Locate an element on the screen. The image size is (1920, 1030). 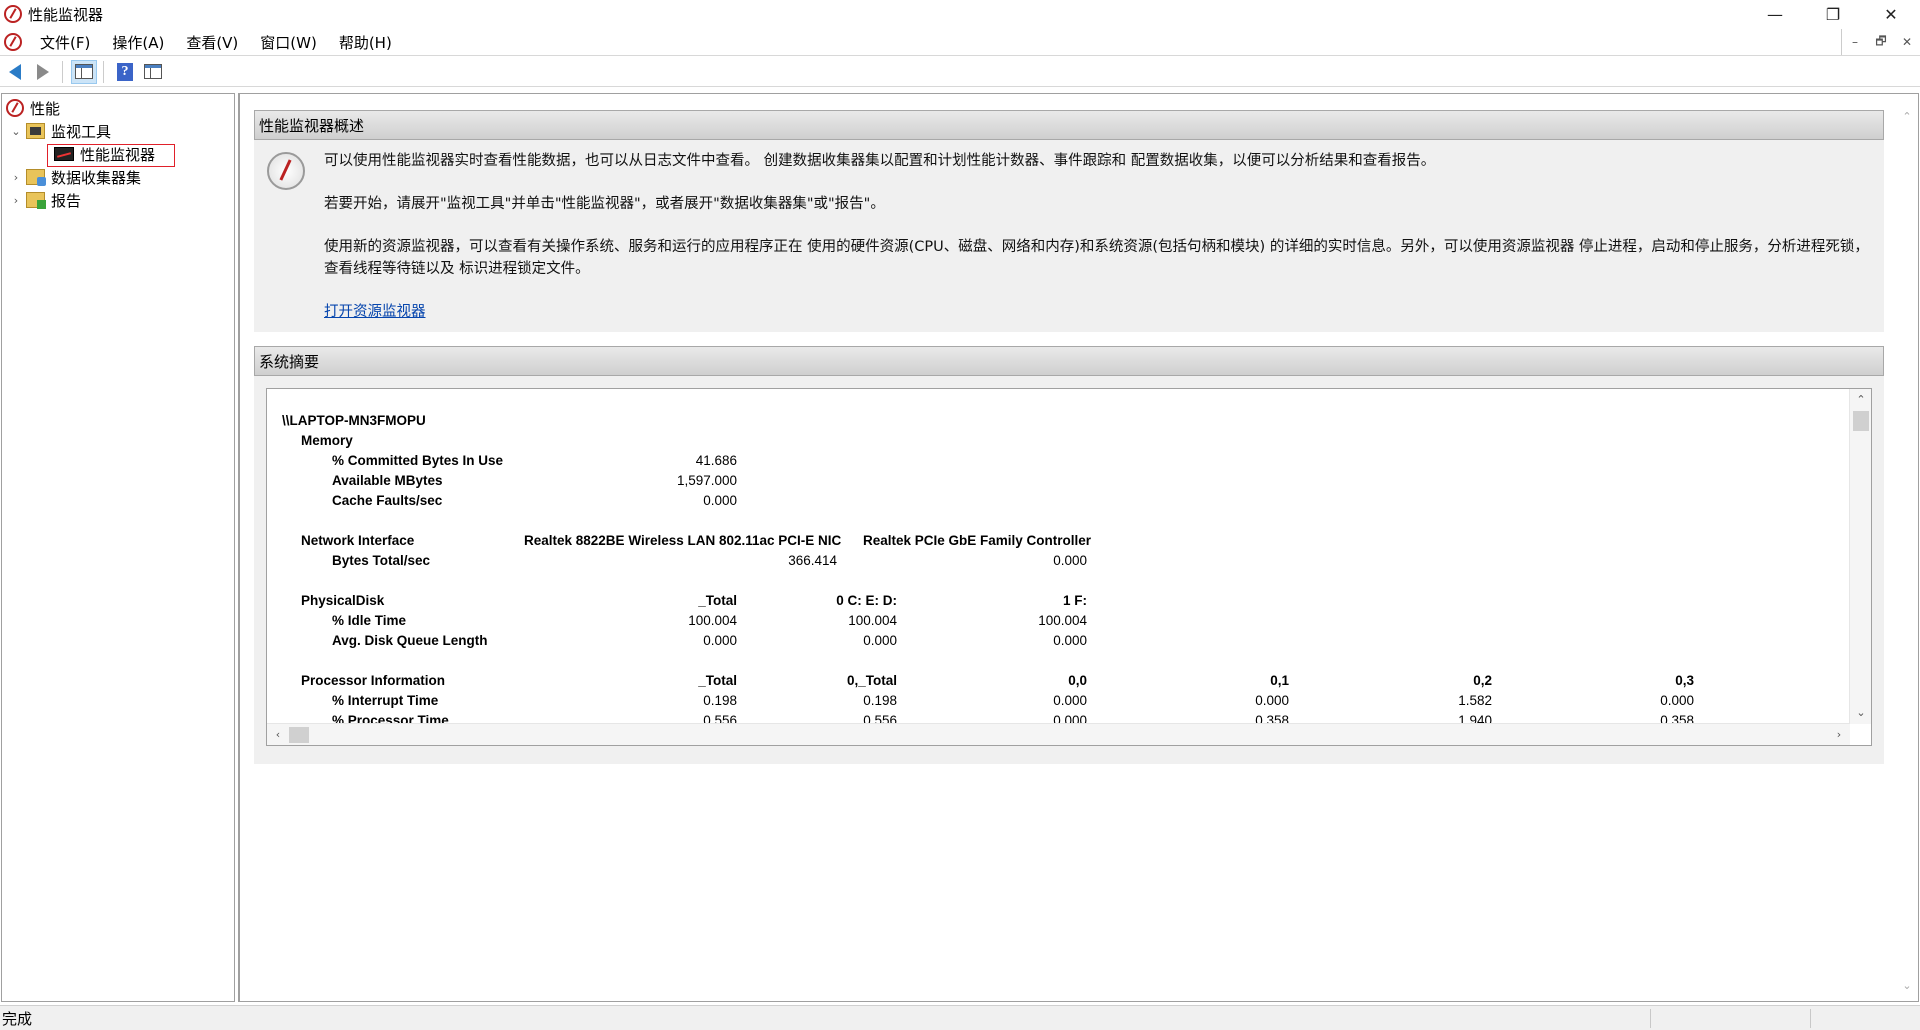
back-arrow-icon is located at coordinates (15, 71).